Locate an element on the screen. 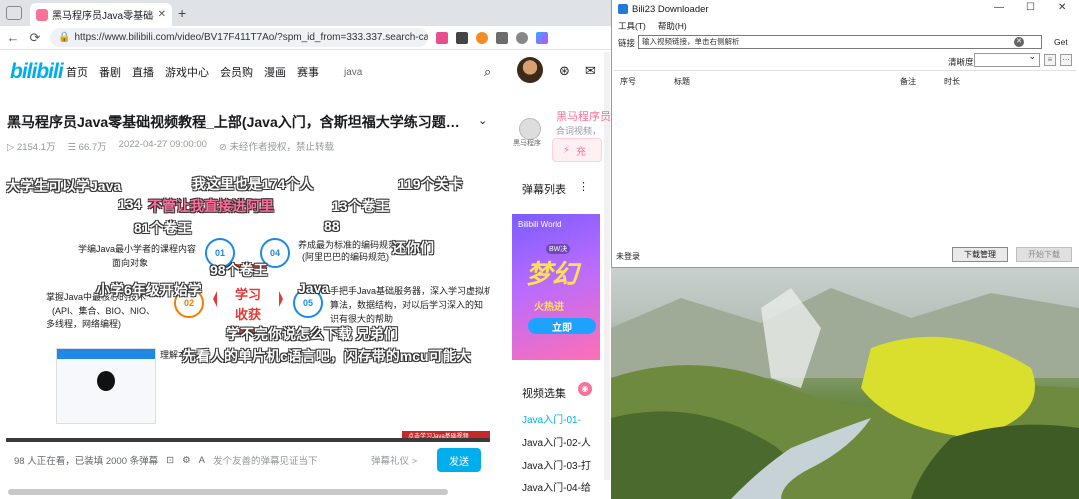 The height and width of the screenshot is (499, 1079). column-duration: 时长 is located at coordinates (952, 81).